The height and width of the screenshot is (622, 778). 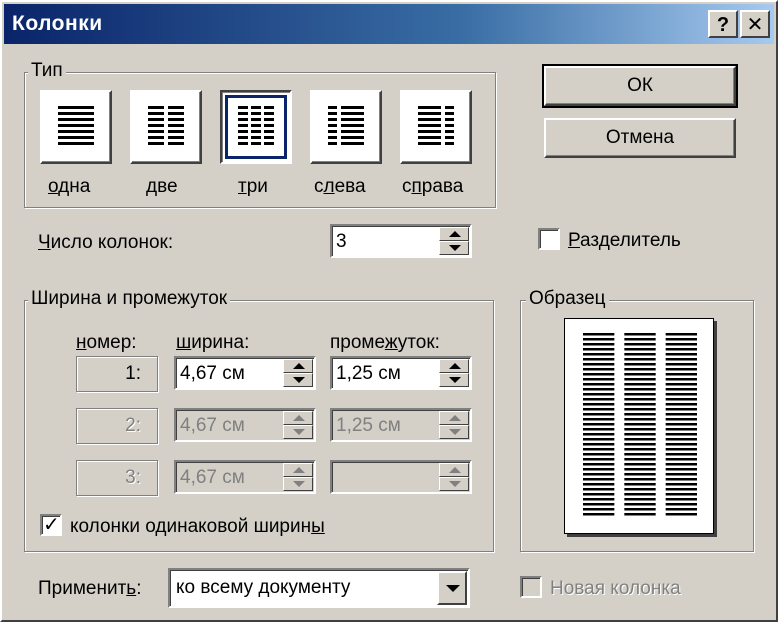 I want to click on preset-one-label: одна, so click(x=69, y=187).